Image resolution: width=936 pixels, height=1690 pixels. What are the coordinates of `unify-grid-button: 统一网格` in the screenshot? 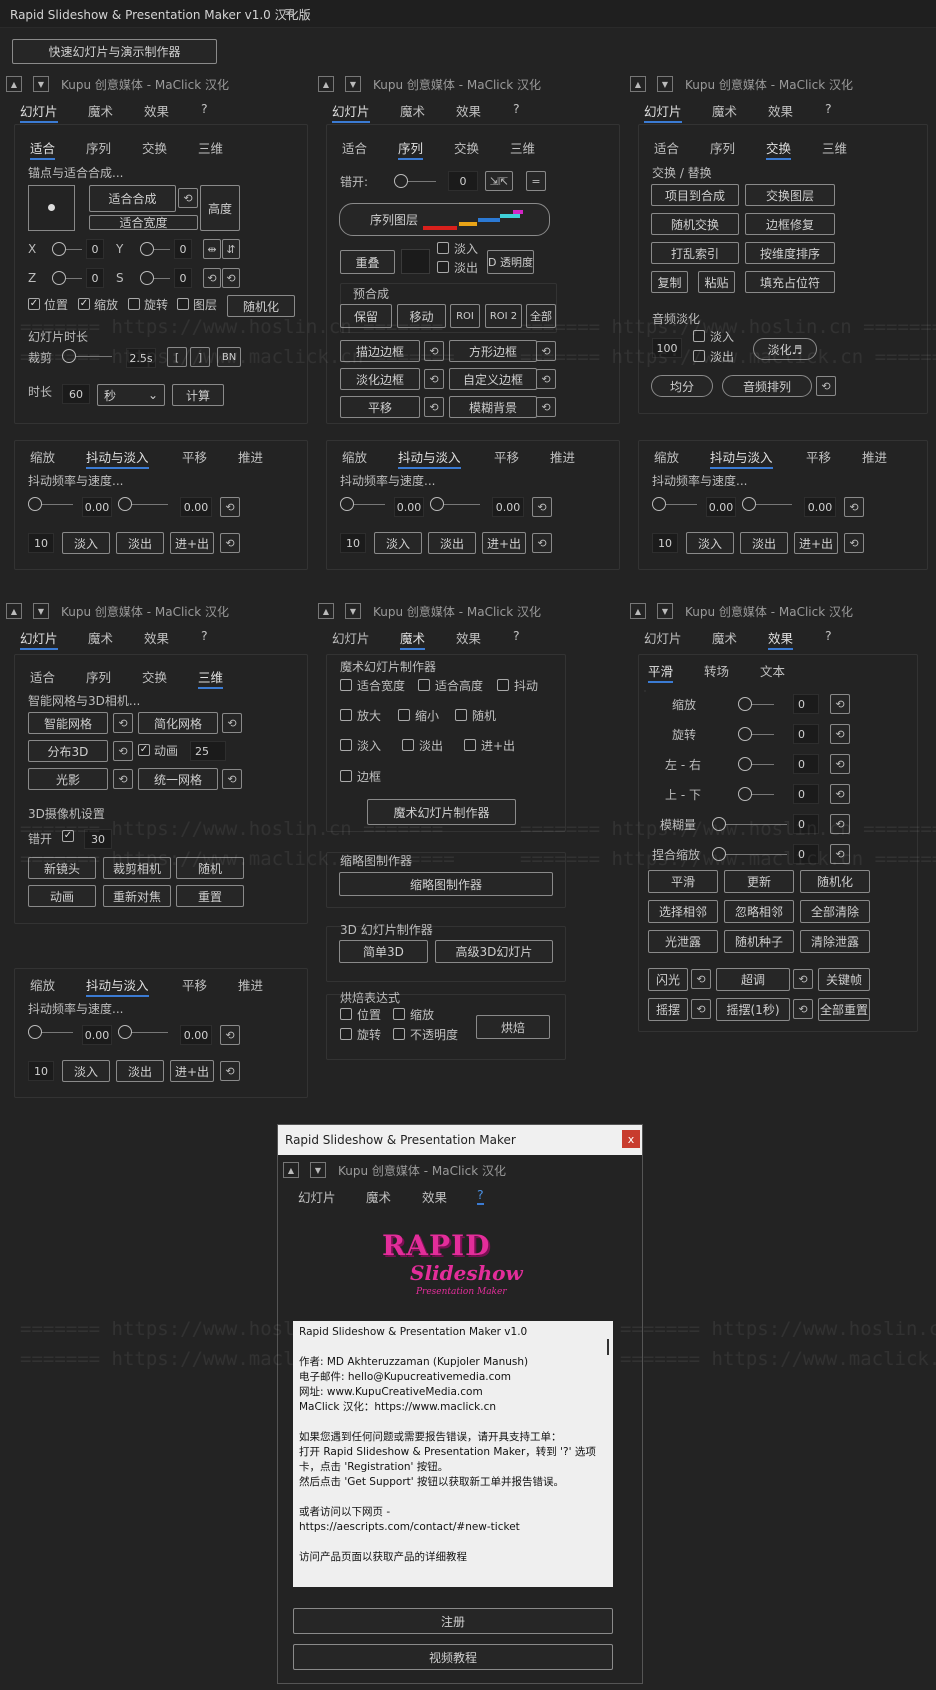 It's located at (178, 779).